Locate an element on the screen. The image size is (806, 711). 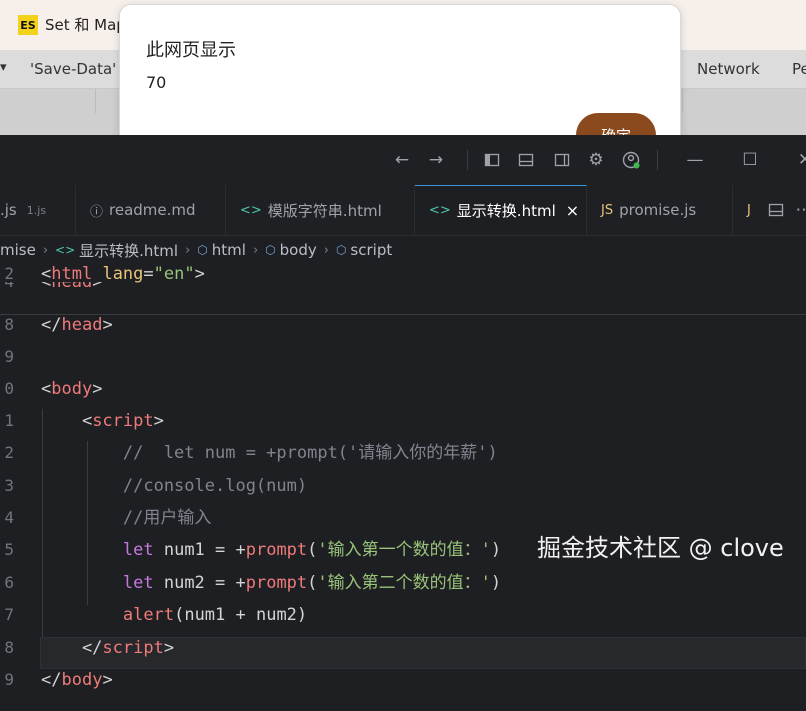
info-icon: ⓘ is located at coordinates (97, 212).